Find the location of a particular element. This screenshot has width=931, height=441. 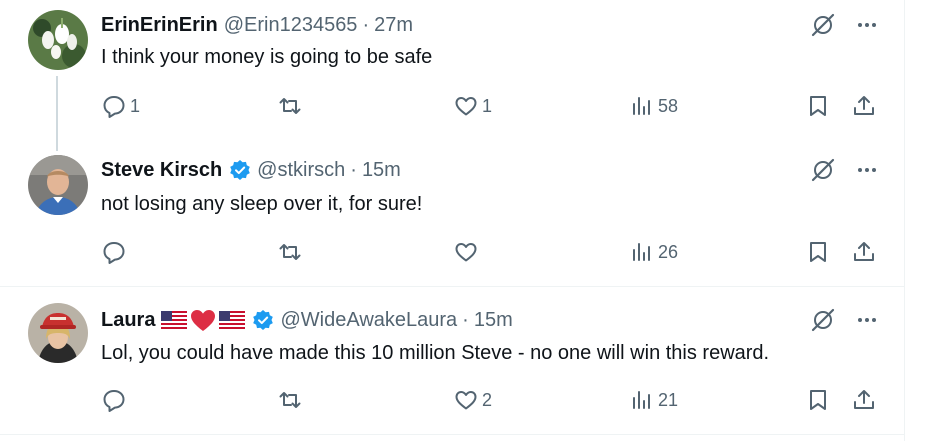

display-name: Laura is located at coordinates (128, 320).